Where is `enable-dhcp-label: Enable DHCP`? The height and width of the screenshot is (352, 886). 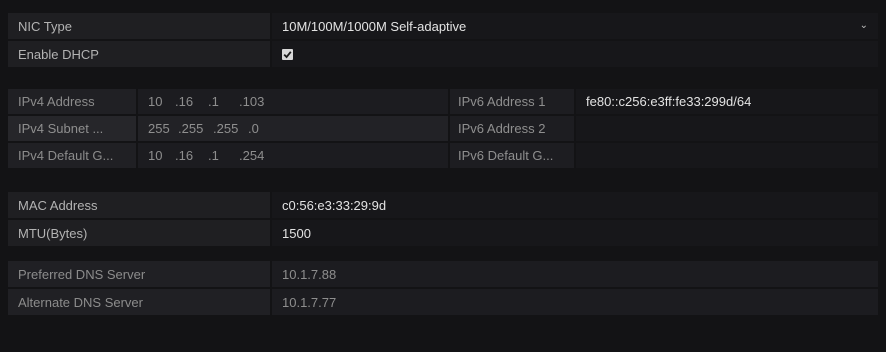
enable-dhcp-label: Enable DHCP is located at coordinates (139, 54).